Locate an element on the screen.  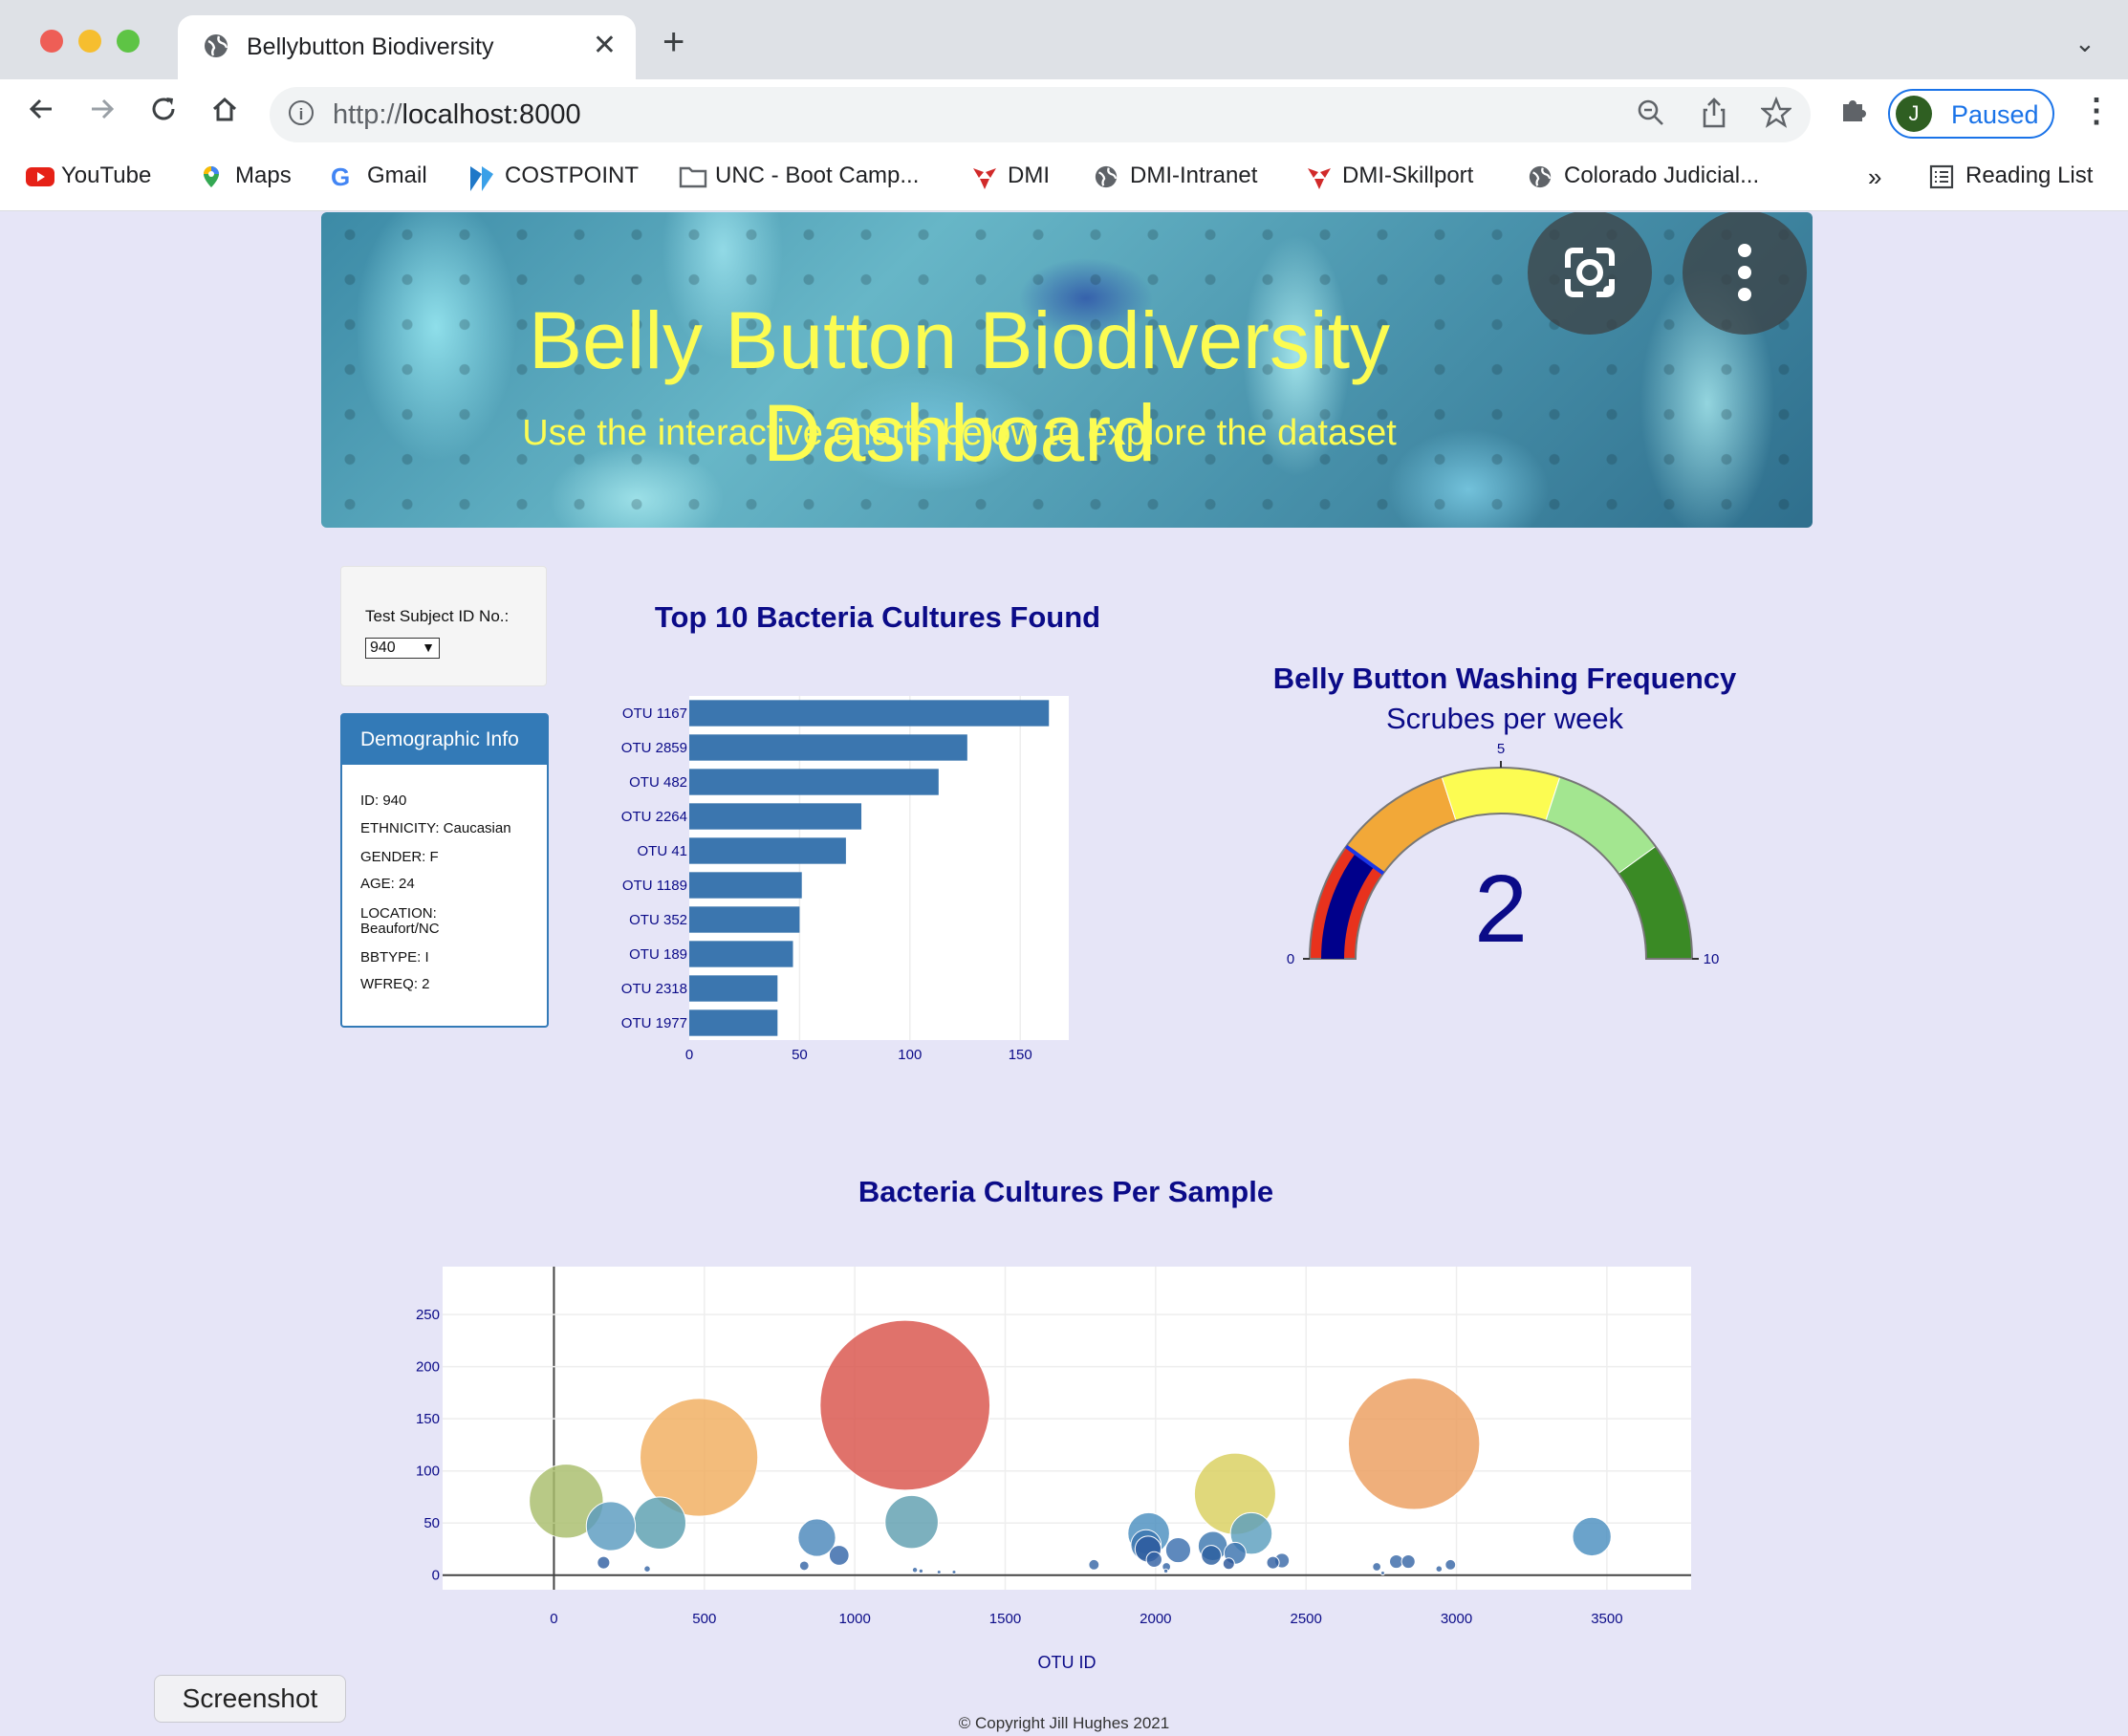
washing-frequency-gauge: 0 5 10 2 is located at coordinates (1500, 855).